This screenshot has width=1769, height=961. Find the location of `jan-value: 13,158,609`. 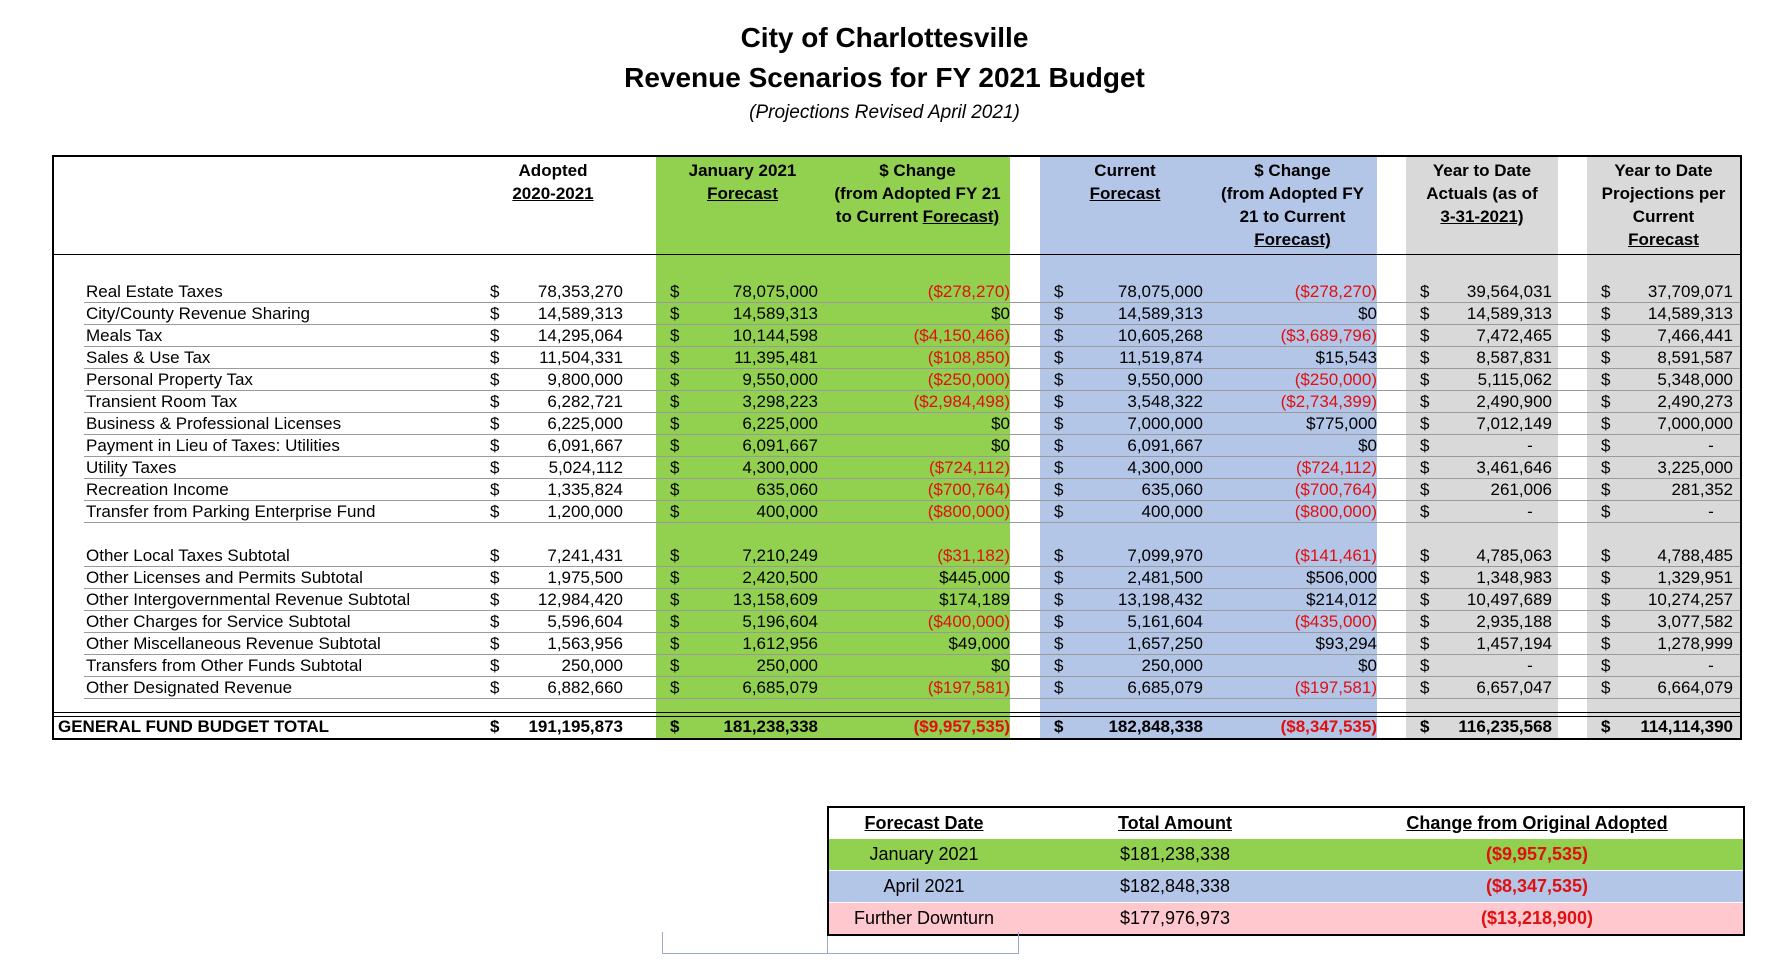

jan-value: 13,158,609 is located at coordinates (775, 599).